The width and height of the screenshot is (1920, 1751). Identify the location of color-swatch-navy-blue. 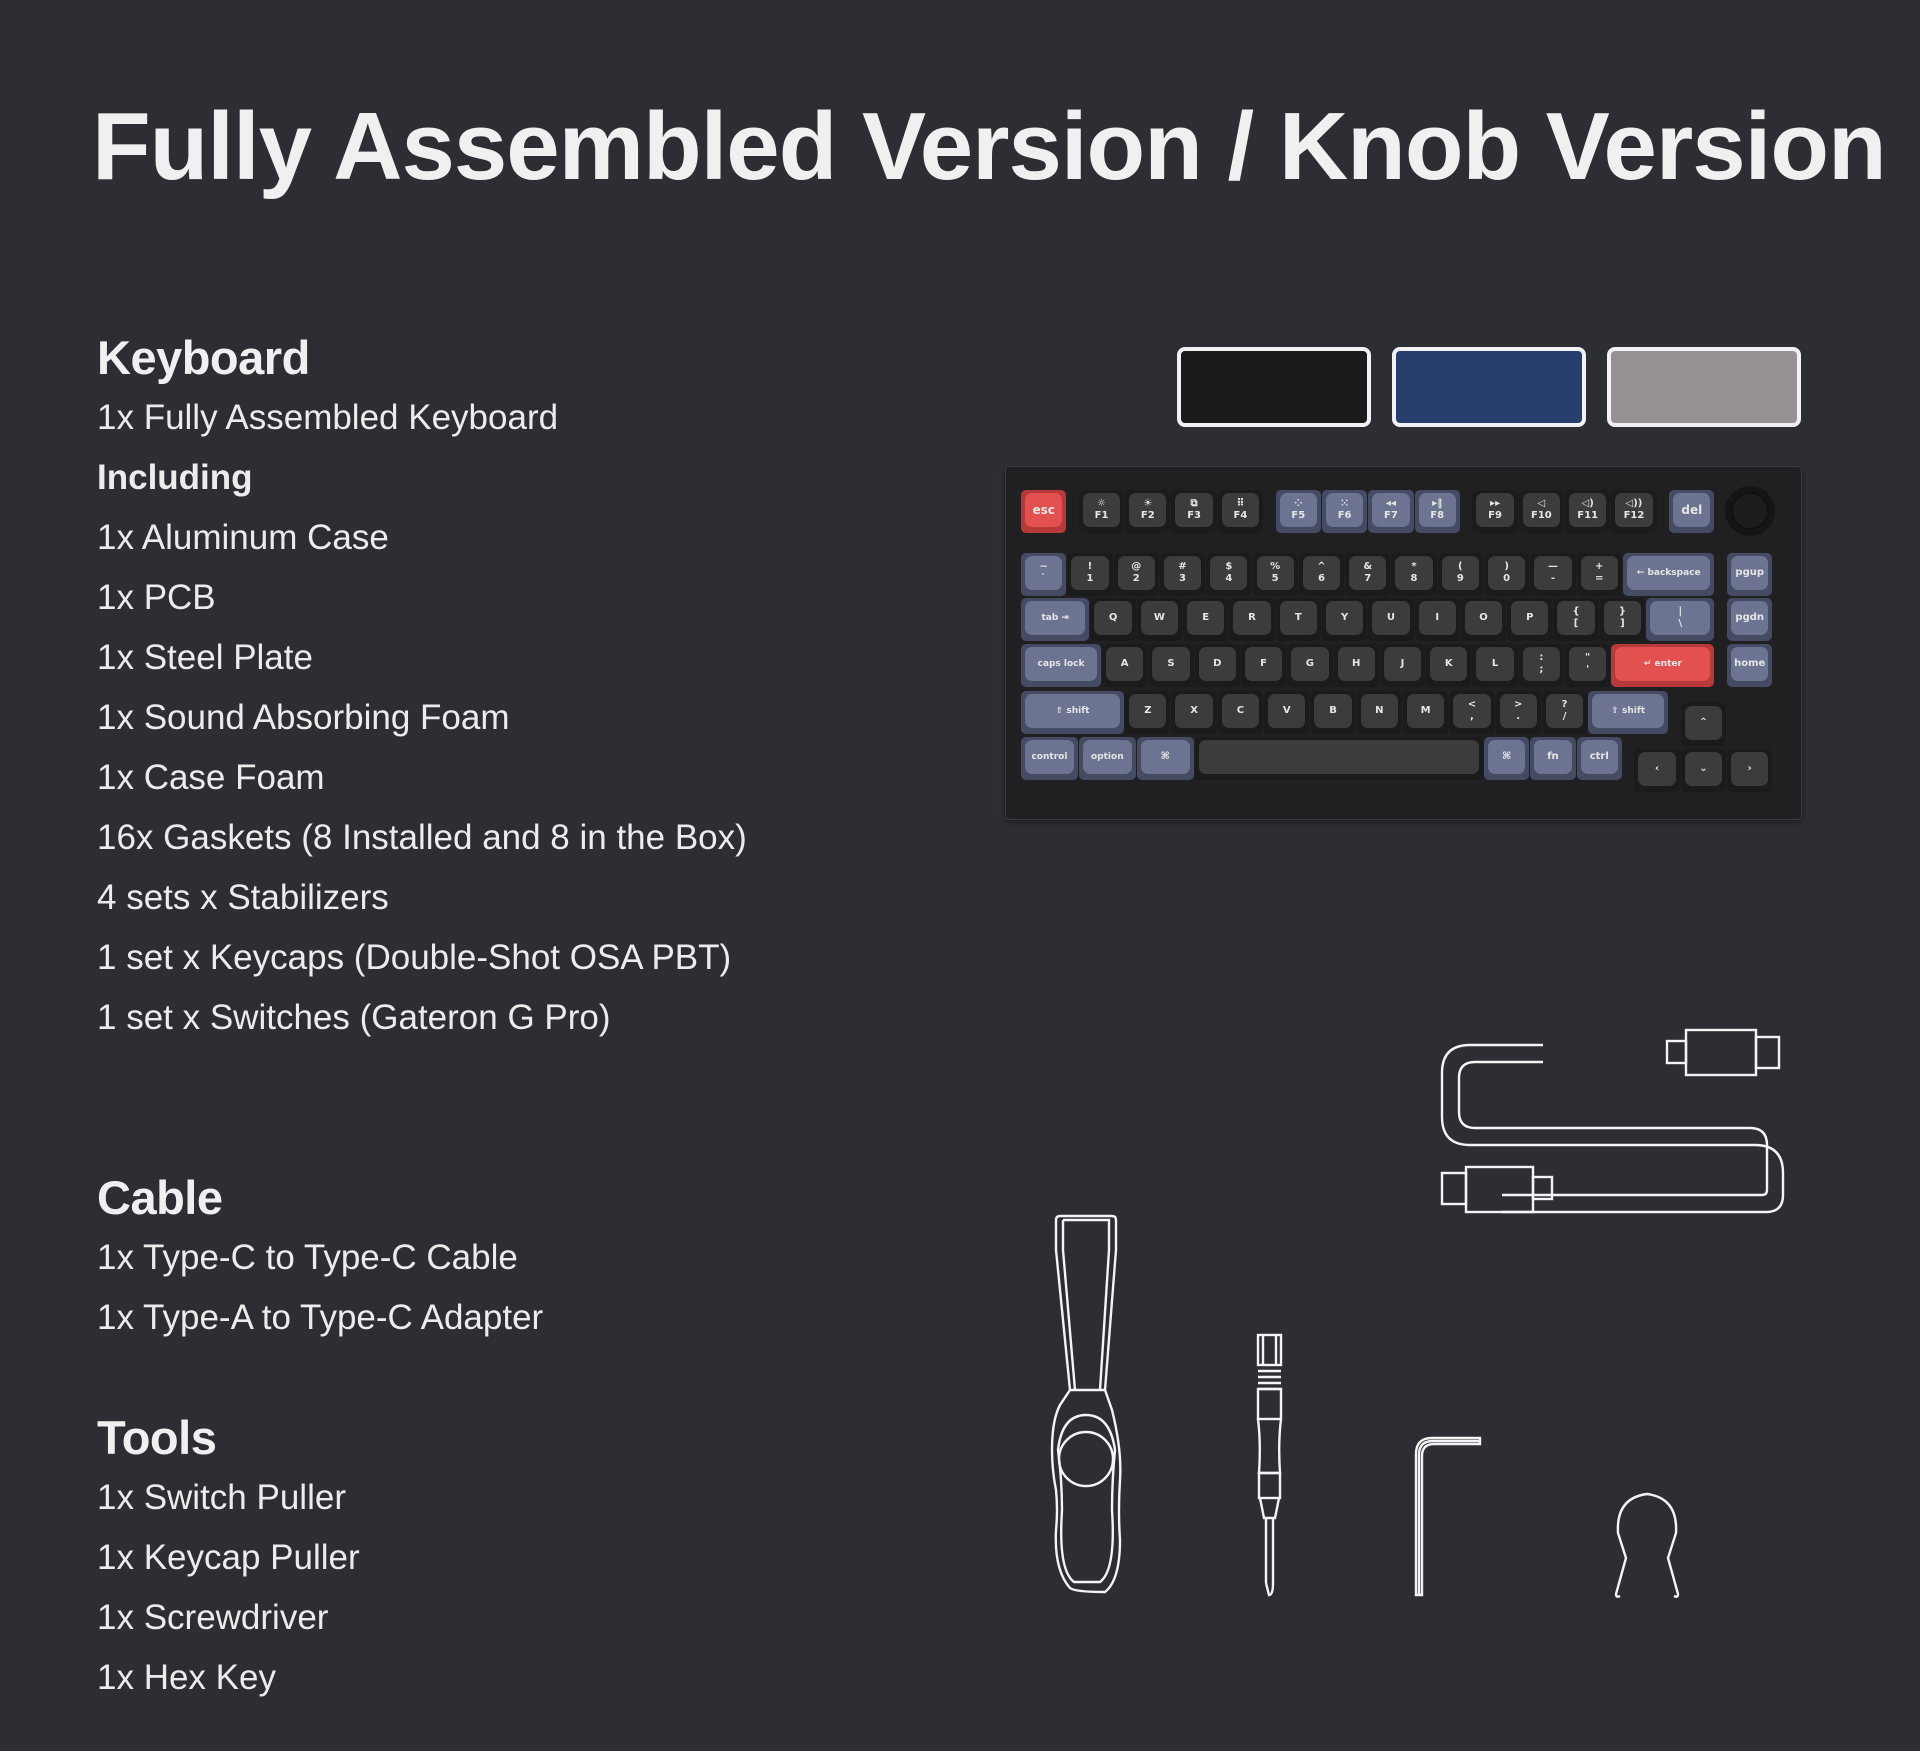
(1489, 387).